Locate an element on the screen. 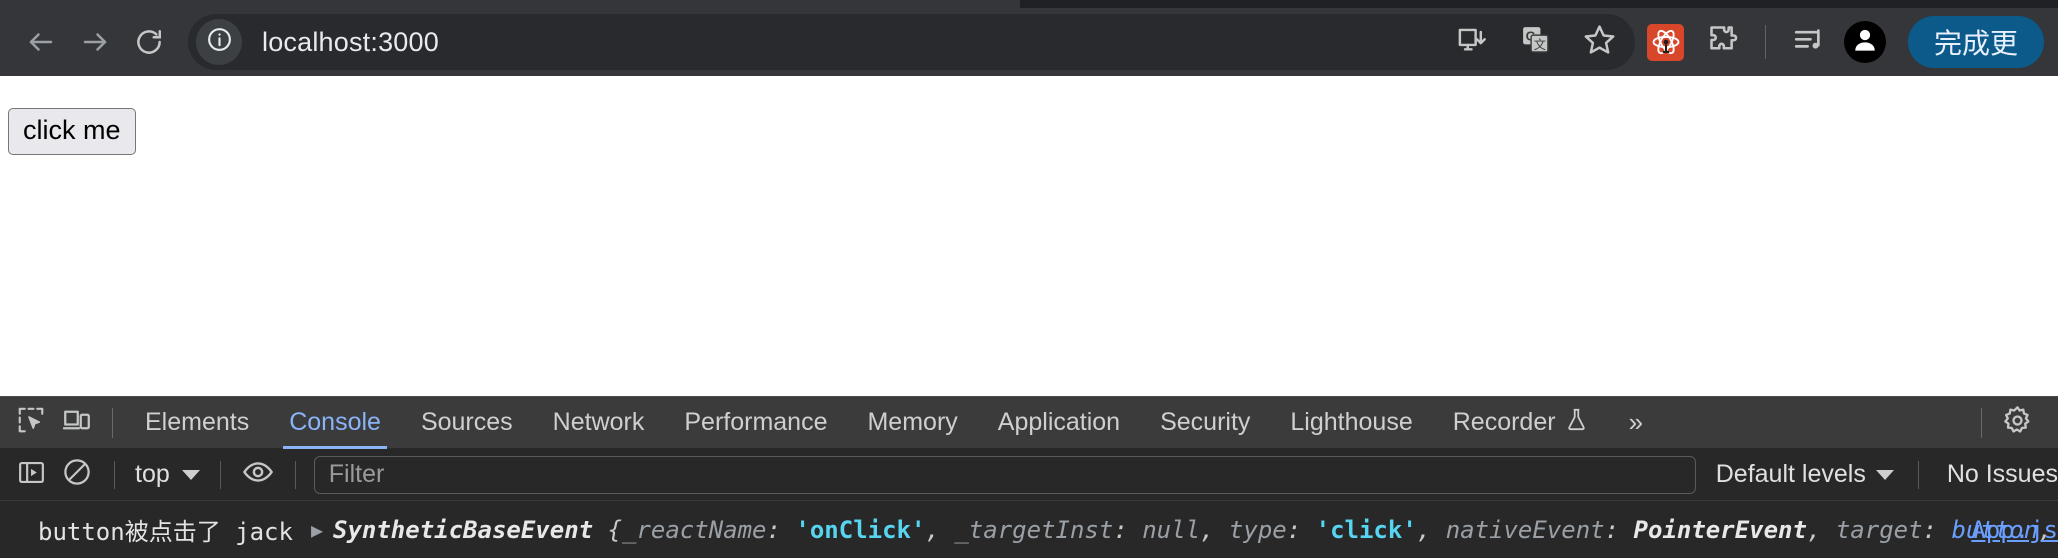 Image resolution: width=2058 pixels, height=558 pixels. tab-sources: Sources is located at coordinates (467, 423).